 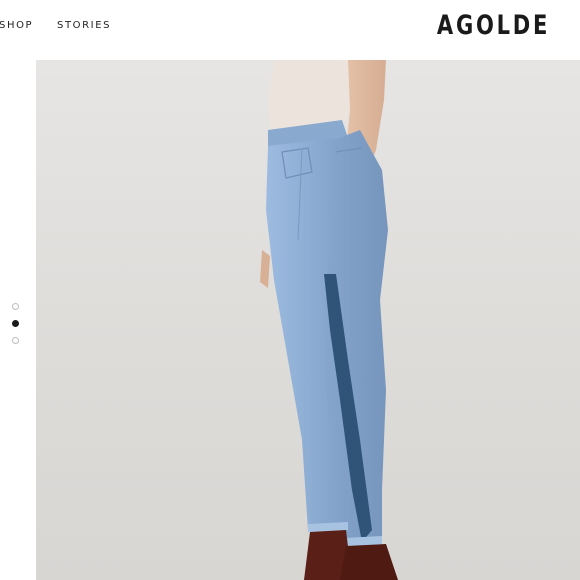 What do you see at coordinates (16, 25) in the screenshot?
I see `nav-shop-link: SHOP` at bounding box center [16, 25].